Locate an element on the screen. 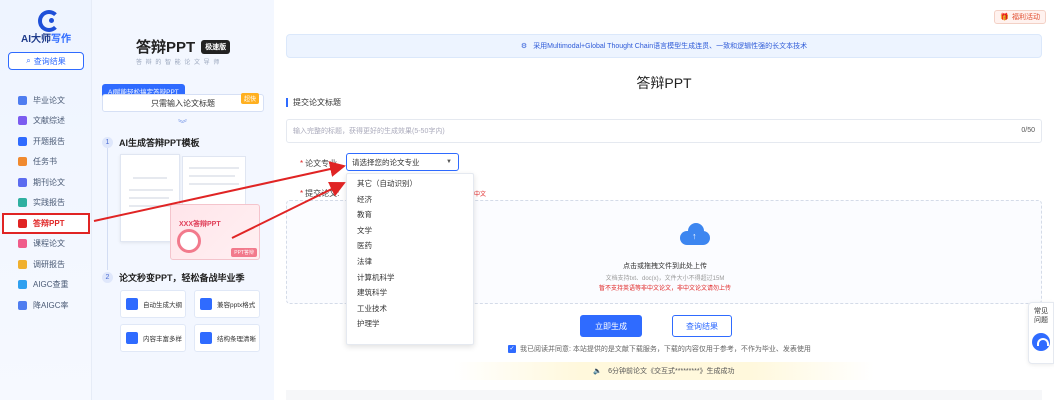  sidebar-item-label: 降AIGC率 is located at coordinates (51, 305).